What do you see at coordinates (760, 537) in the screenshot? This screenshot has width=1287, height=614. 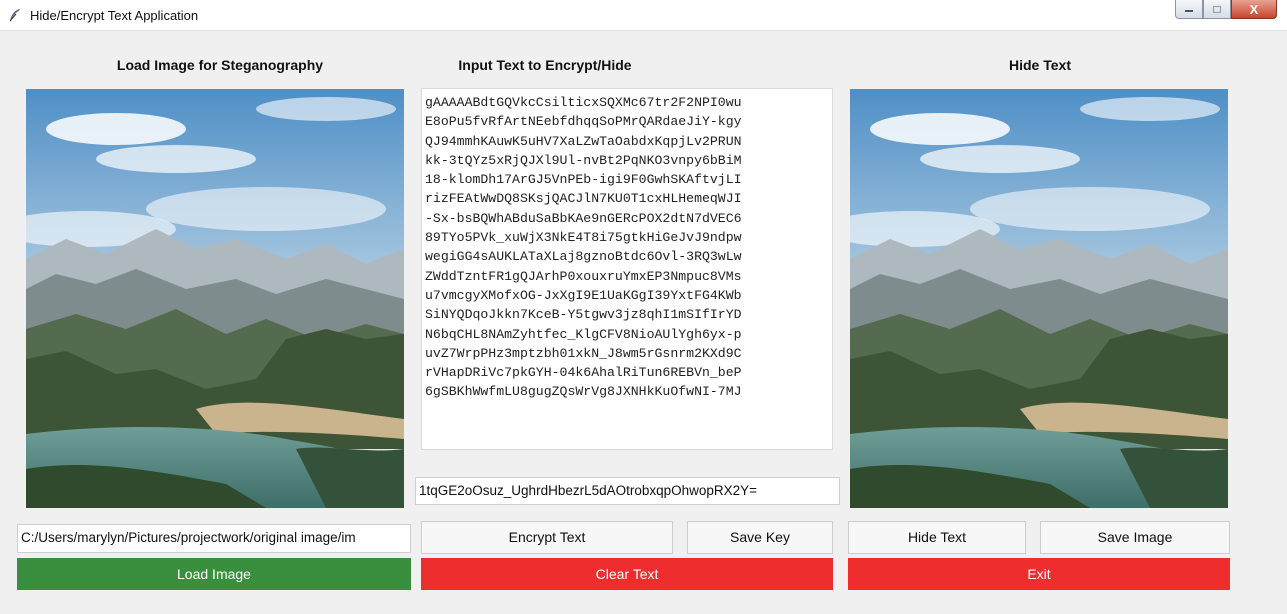 I see `save-key-button: Save Key` at bounding box center [760, 537].